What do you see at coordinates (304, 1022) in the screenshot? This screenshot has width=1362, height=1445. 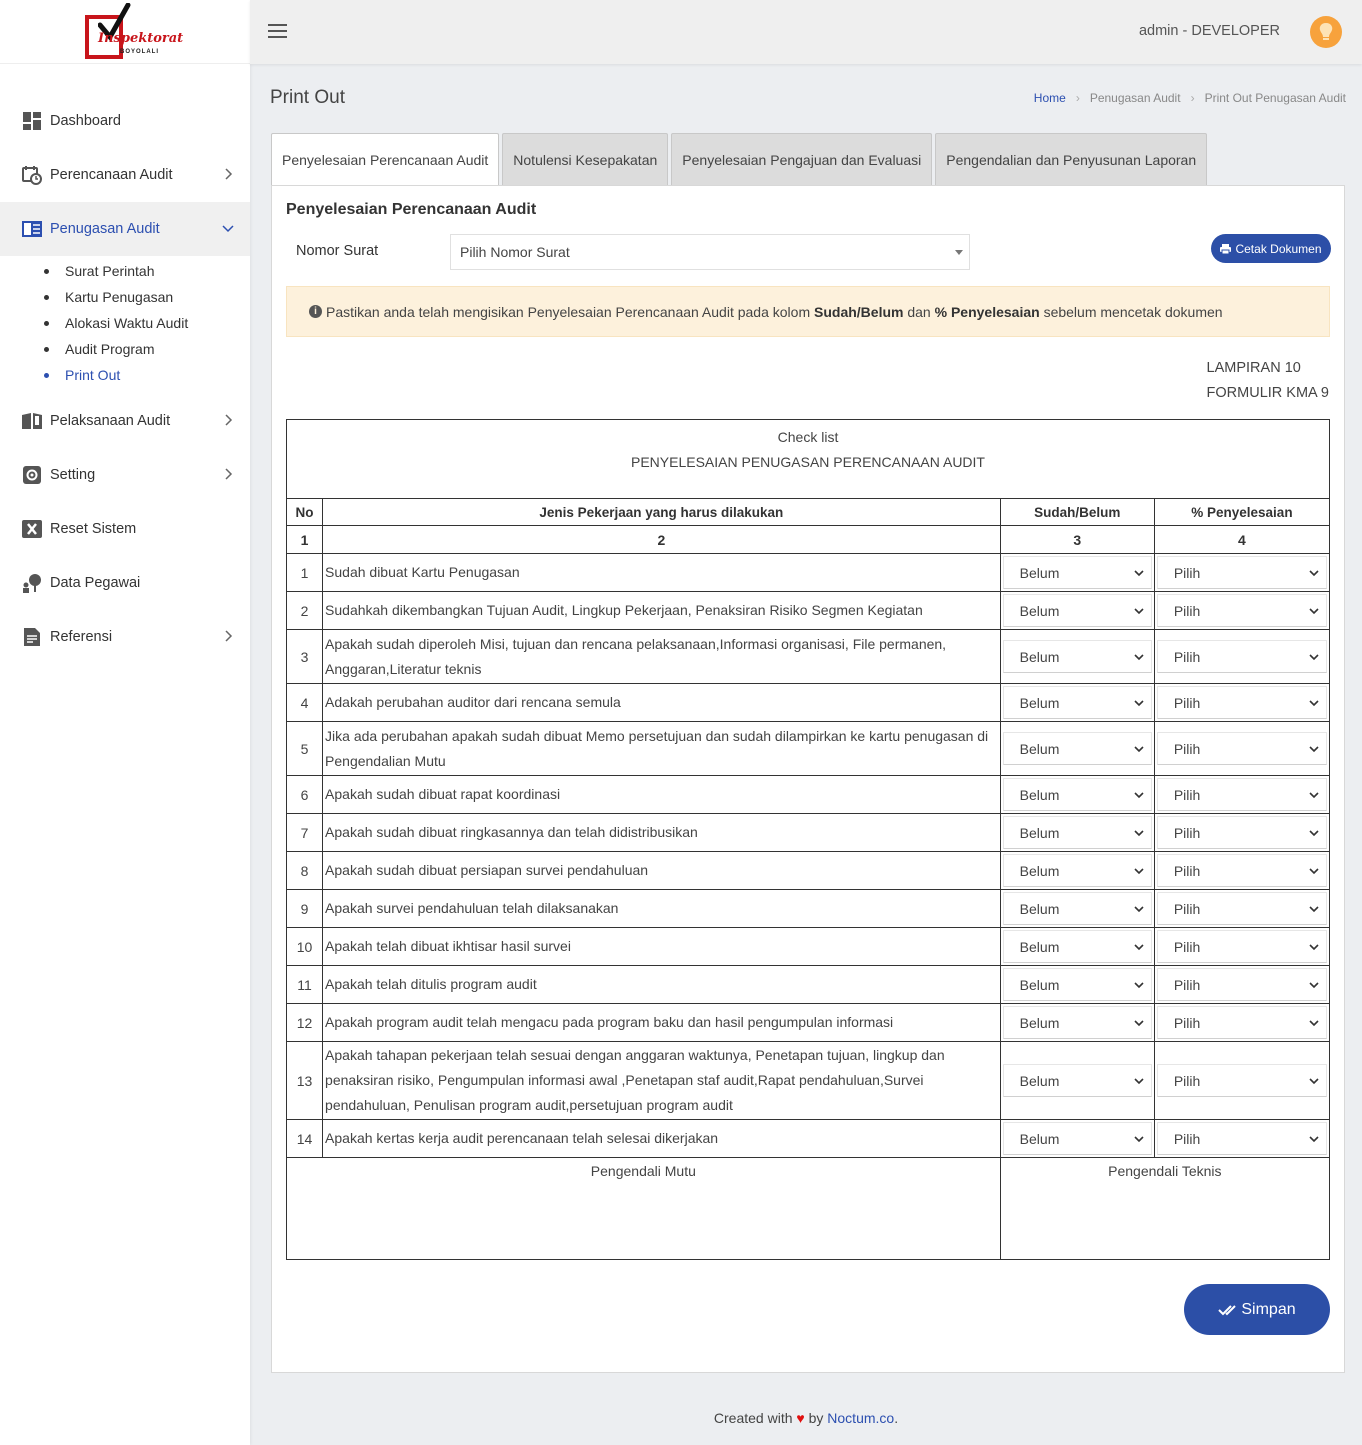 I see `row-number: 12` at bounding box center [304, 1022].